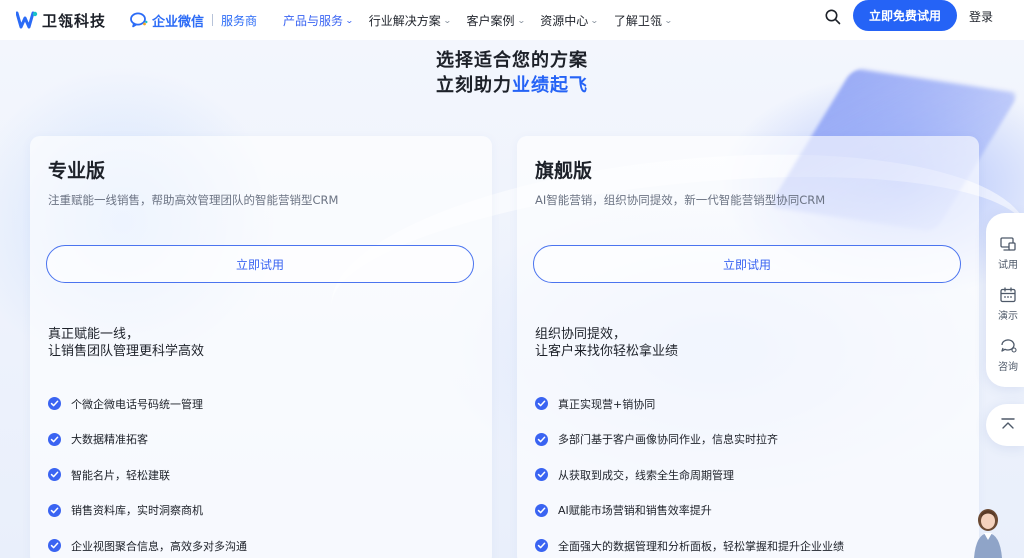  What do you see at coordinates (159, 546) in the screenshot?
I see `feature-text: 企业视图聚合信息，高效多对多沟通` at bounding box center [159, 546].